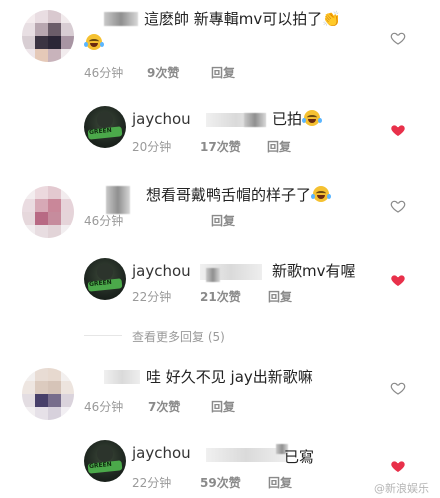  I want to click on emoji-line, so click(94, 43).